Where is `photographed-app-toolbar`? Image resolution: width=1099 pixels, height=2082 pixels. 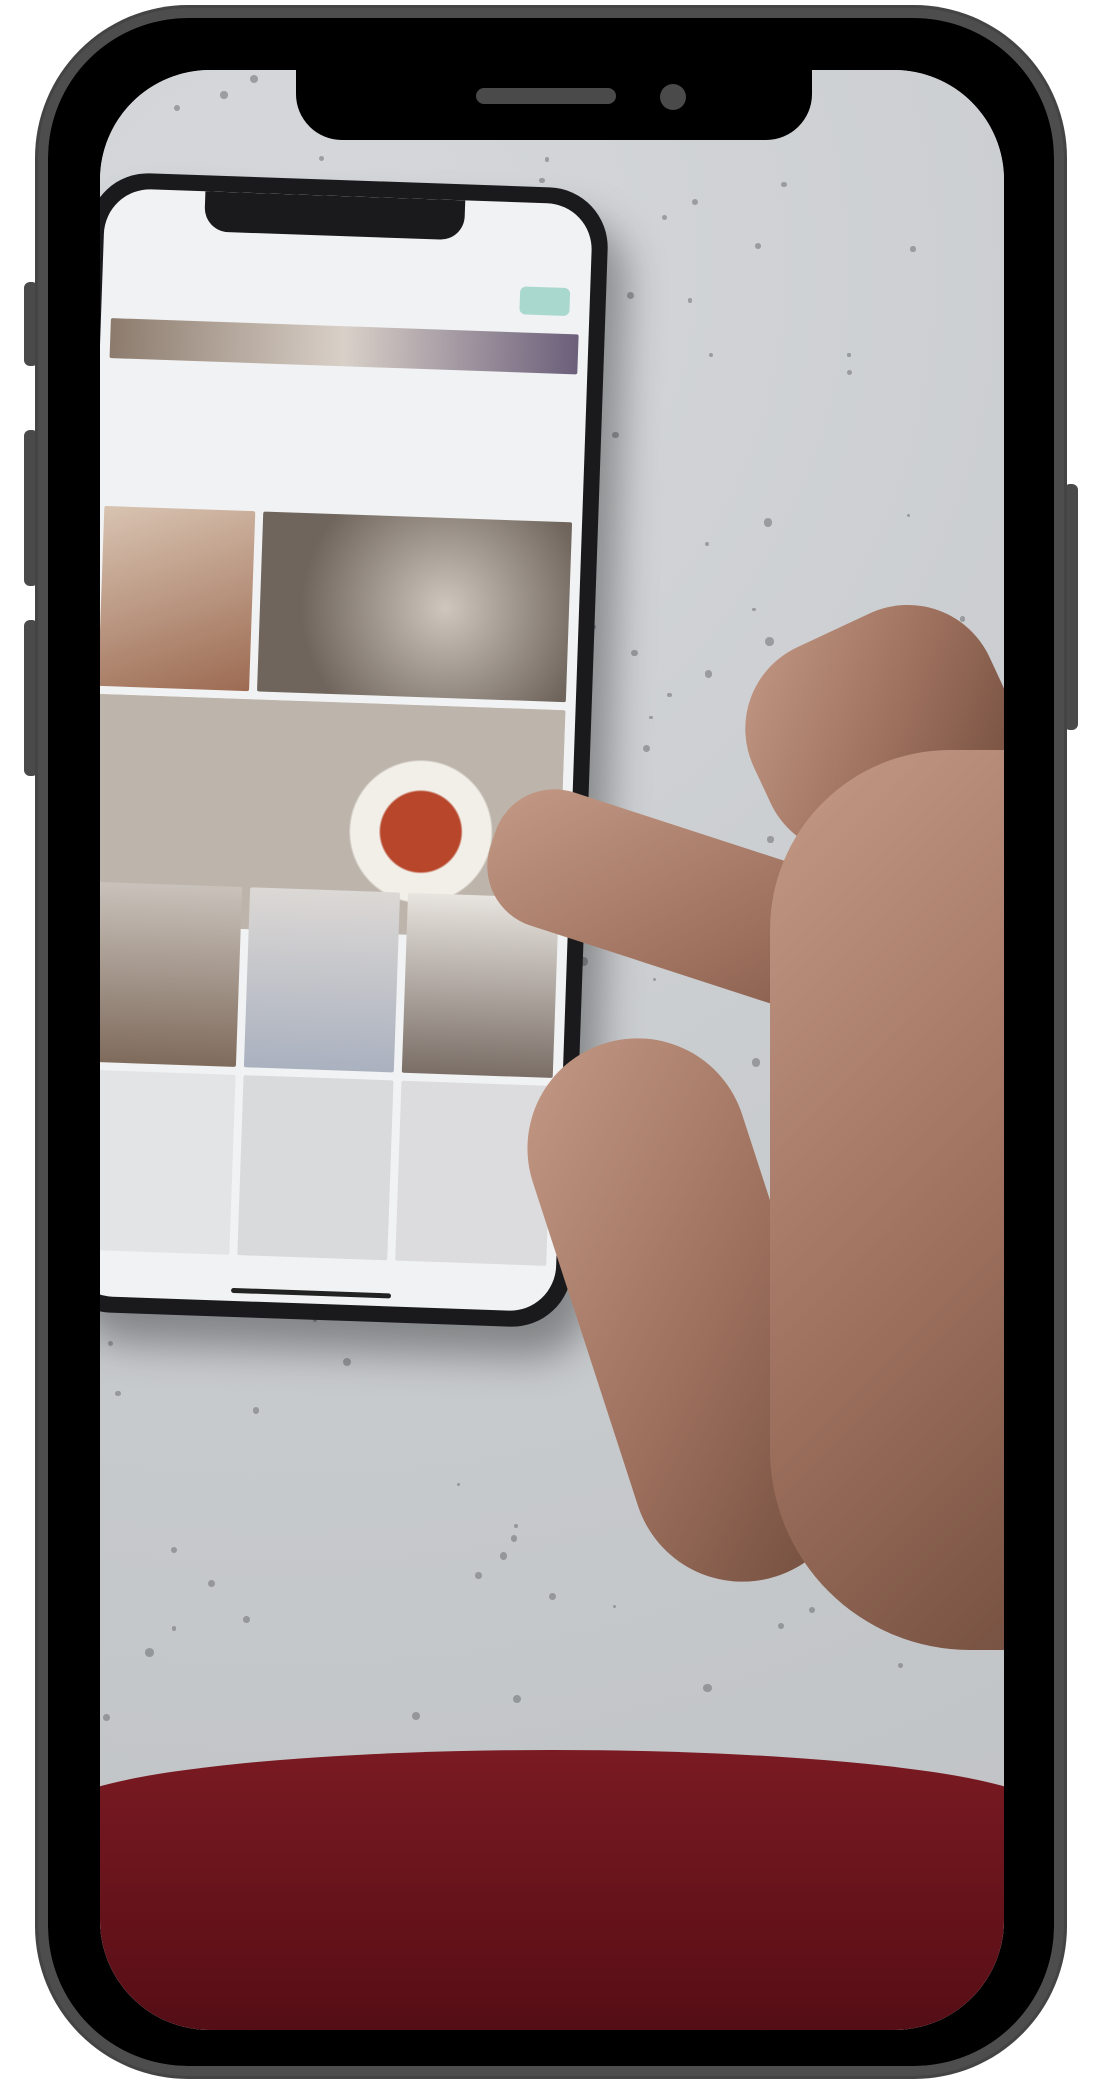
photographed-app-toolbar is located at coordinates (345, 296).